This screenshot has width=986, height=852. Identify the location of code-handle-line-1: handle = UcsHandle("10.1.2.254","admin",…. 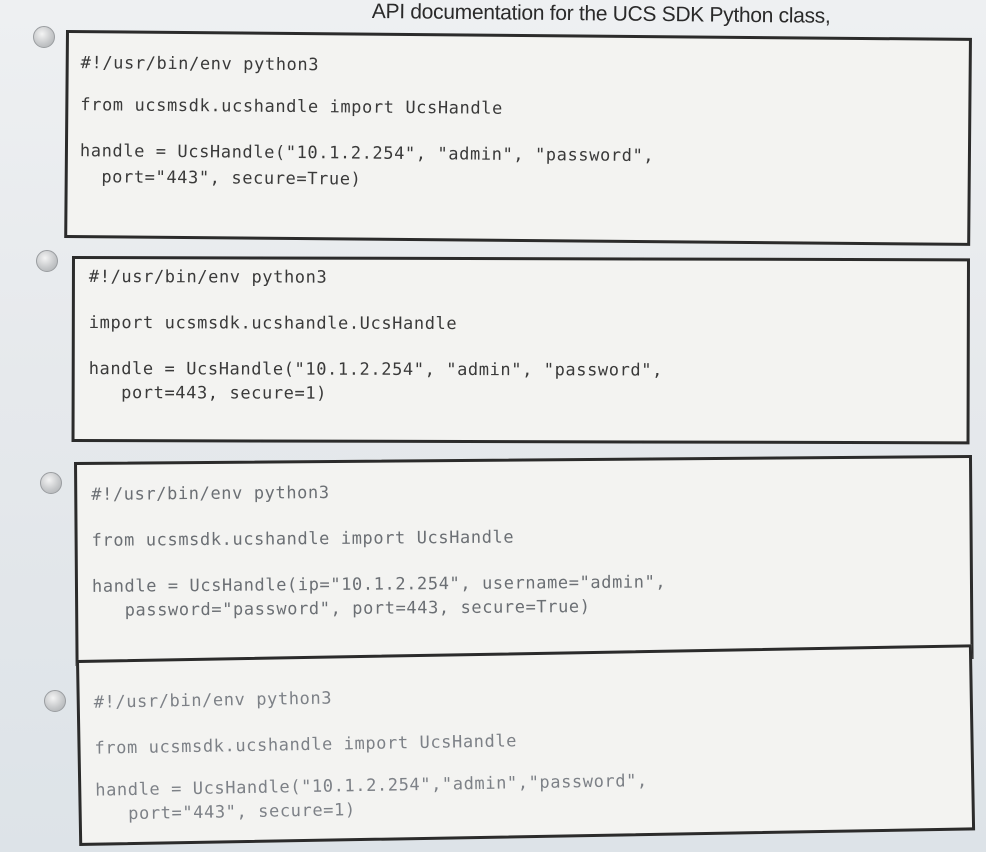
(371, 786).